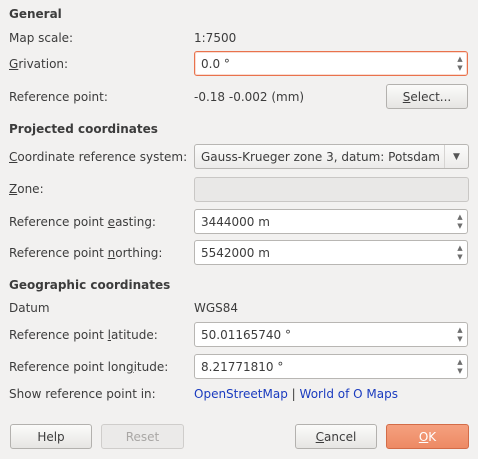 The height and width of the screenshot is (459, 478). I want to click on zone-label-rest: one:, so click(30, 189).